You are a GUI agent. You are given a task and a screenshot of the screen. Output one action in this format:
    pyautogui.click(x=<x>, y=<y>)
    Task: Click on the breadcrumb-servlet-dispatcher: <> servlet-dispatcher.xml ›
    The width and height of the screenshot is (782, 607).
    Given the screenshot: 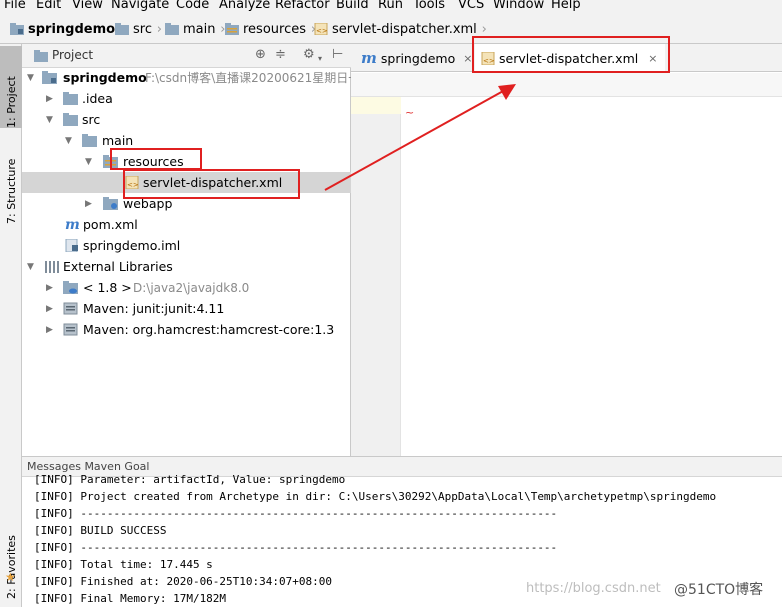 What is the action you would take?
    pyautogui.click(x=400, y=29)
    